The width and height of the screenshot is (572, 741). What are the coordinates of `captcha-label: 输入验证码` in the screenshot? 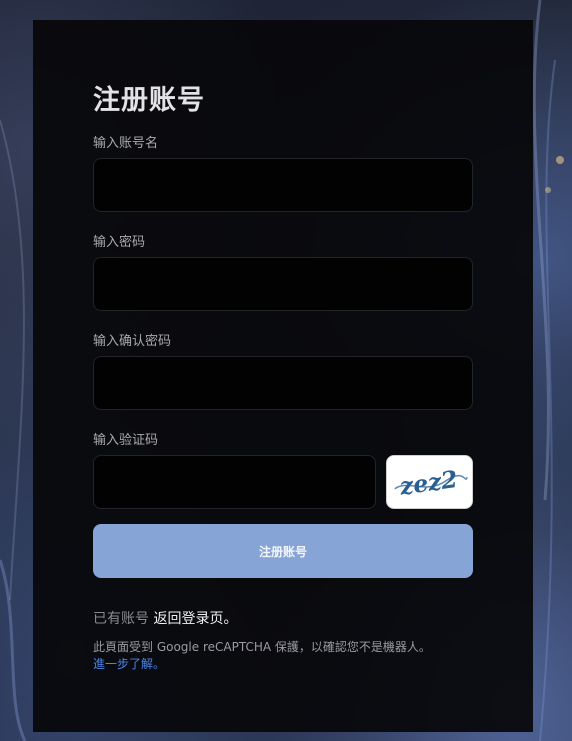 It's located at (126, 440).